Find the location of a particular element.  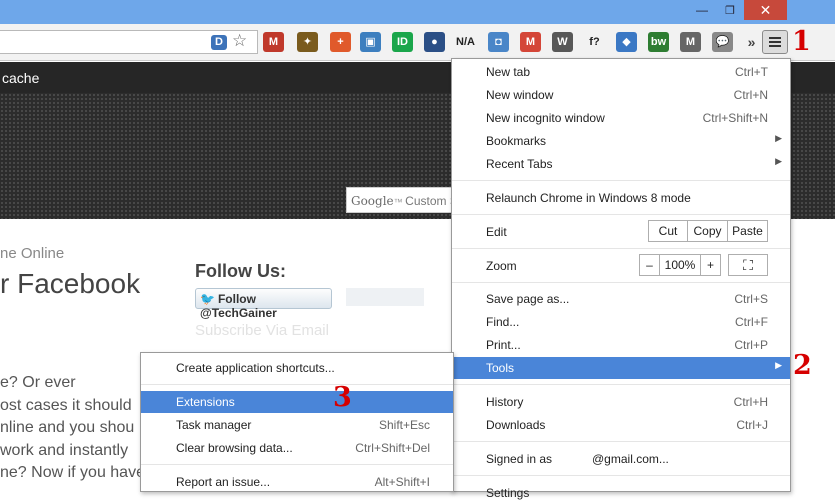

menu-shortcut: Ctrl+T is located at coordinates (751, 72).